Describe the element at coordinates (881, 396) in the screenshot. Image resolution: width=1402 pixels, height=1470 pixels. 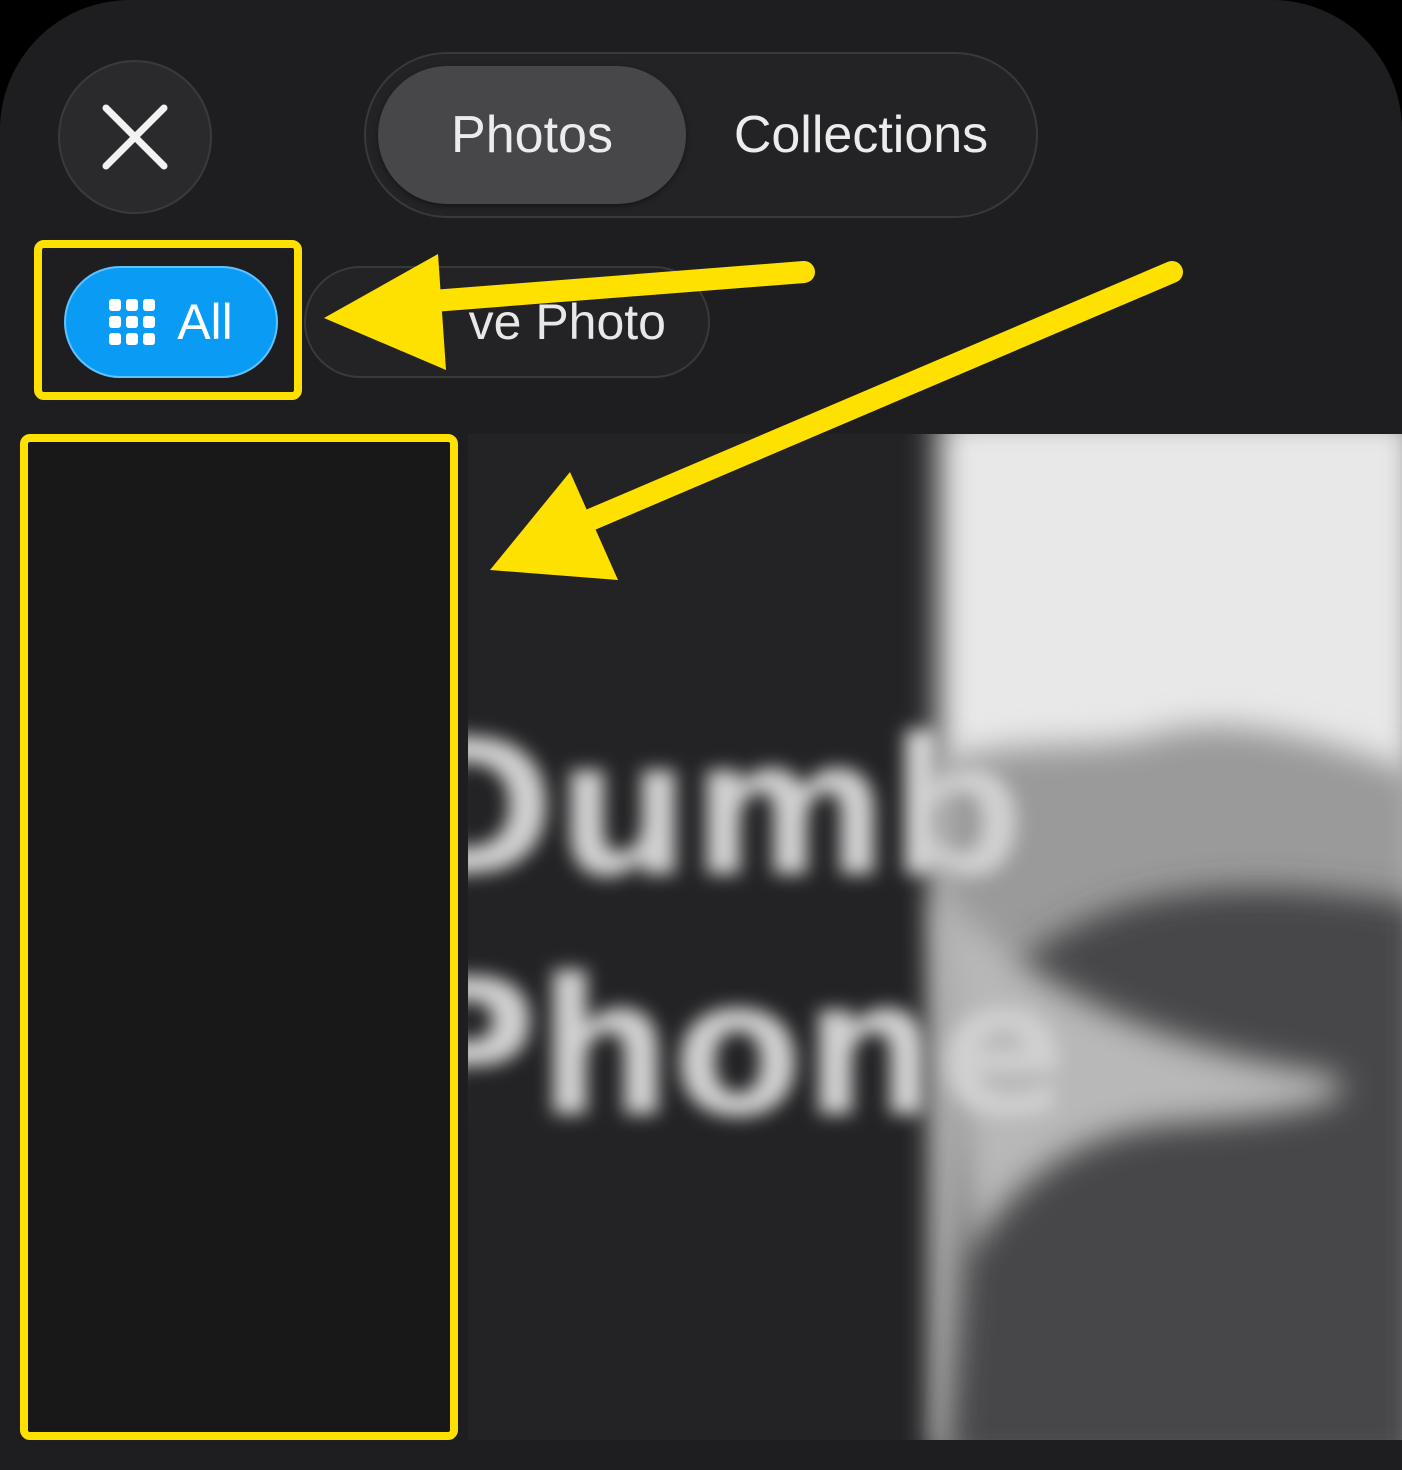
I see `arrow-to-empty-tile` at that location.